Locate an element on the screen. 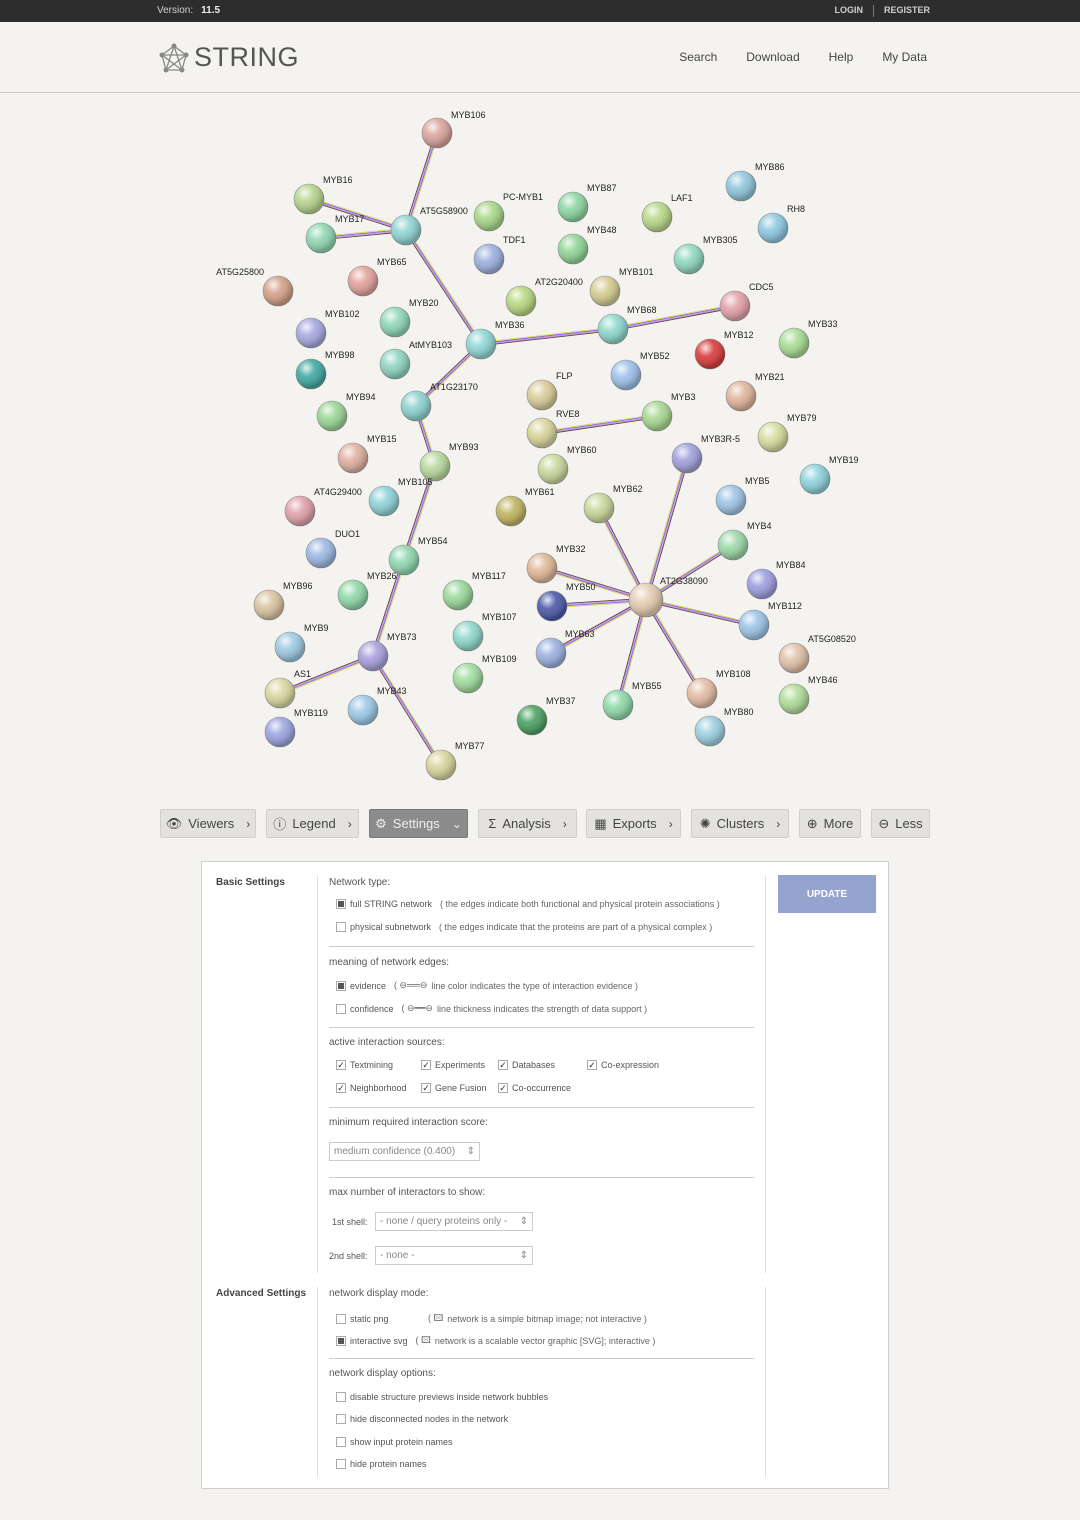 The height and width of the screenshot is (1520, 1080). more-button: ⊕ More is located at coordinates (830, 823).